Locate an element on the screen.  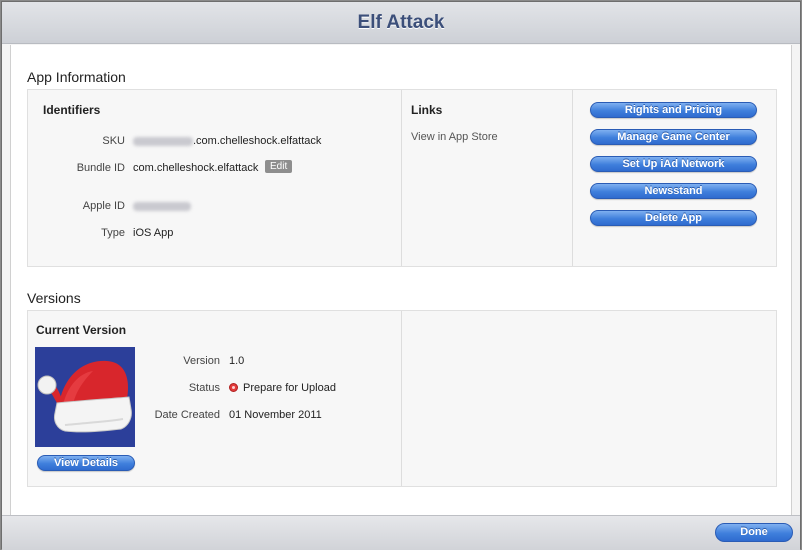
sku-suffix: .com.chelleshock.elfattack is located at coordinates (257, 141).